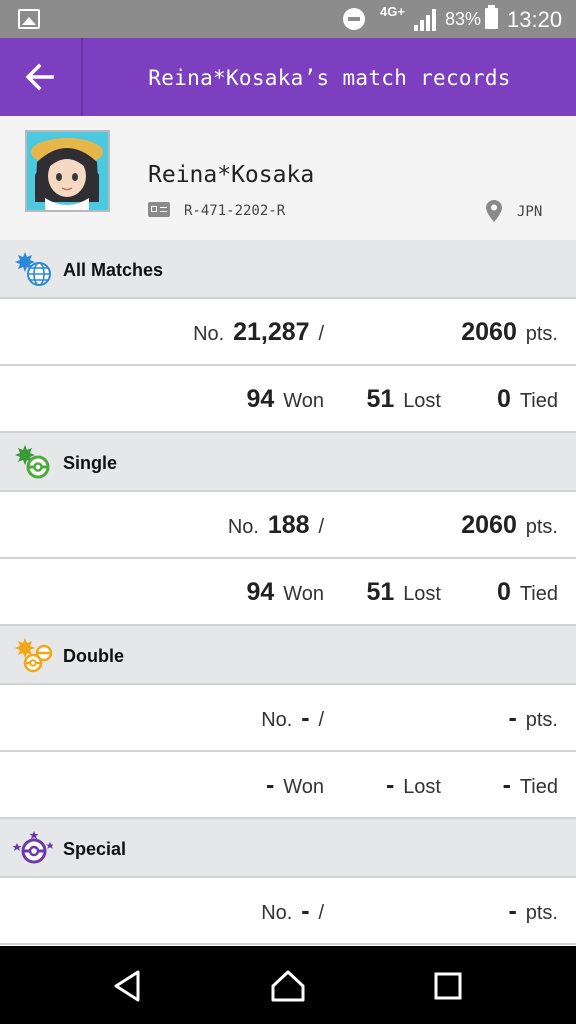 The height and width of the screenshot is (1024, 576). I want to click on rank-row: No. 188 / 2060 pts., so click(288, 525).